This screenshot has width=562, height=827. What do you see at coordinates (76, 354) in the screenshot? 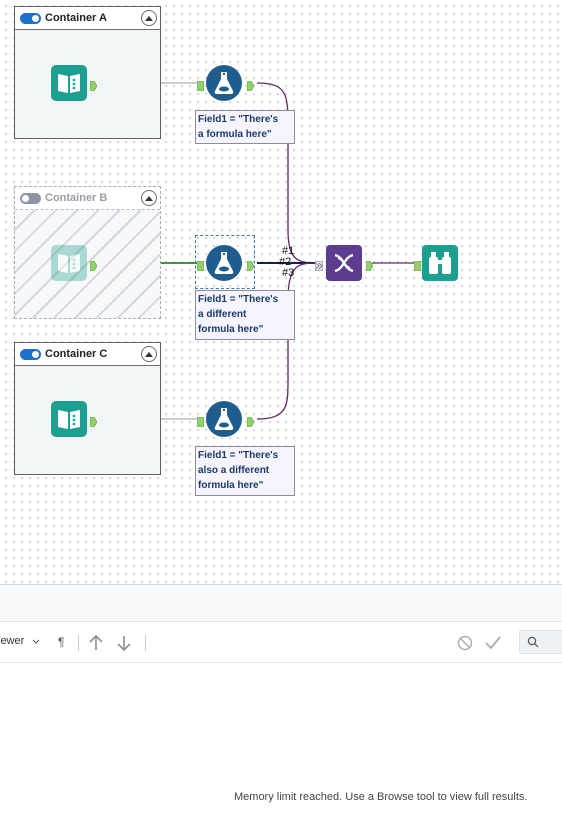
I see `container-c-title: Container C` at bounding box center [76, 354].